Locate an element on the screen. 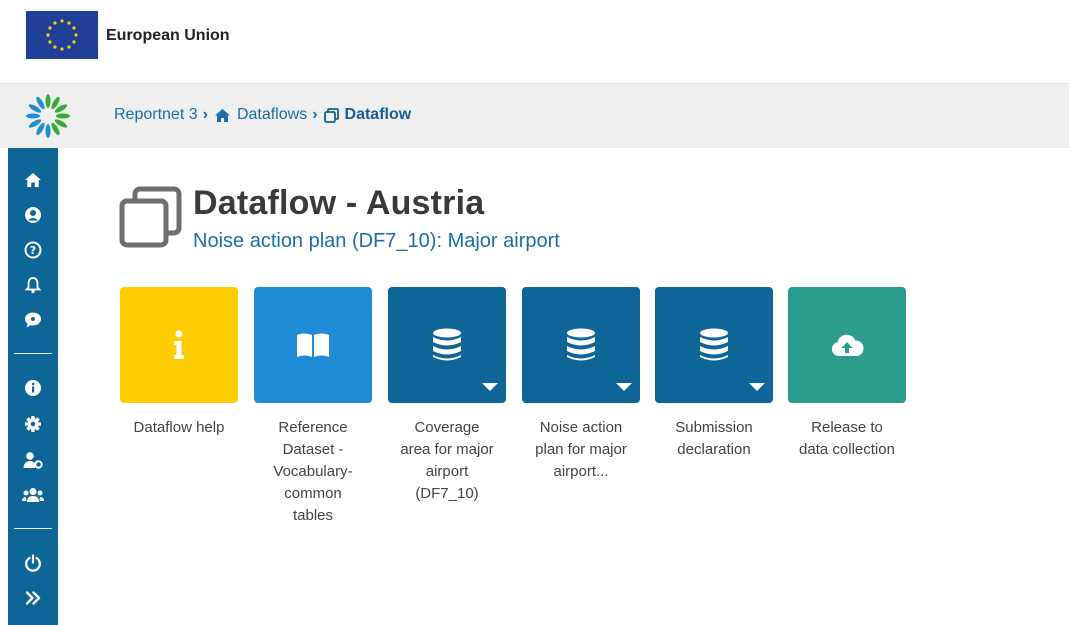 The image size is (1069, 625). card-reference-dataset-box is located at coordinates (313, 345).